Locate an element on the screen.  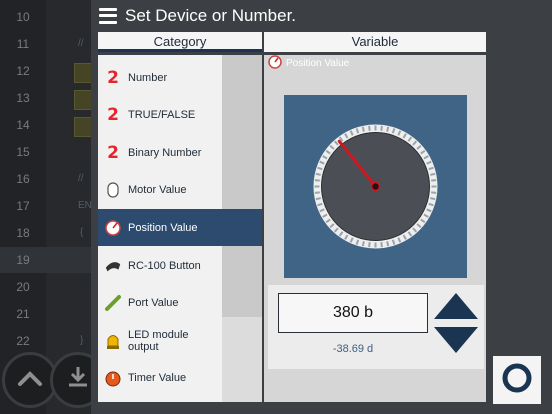
category-item: 2 TRUE/FALSE is located at coordinates (160, 115).